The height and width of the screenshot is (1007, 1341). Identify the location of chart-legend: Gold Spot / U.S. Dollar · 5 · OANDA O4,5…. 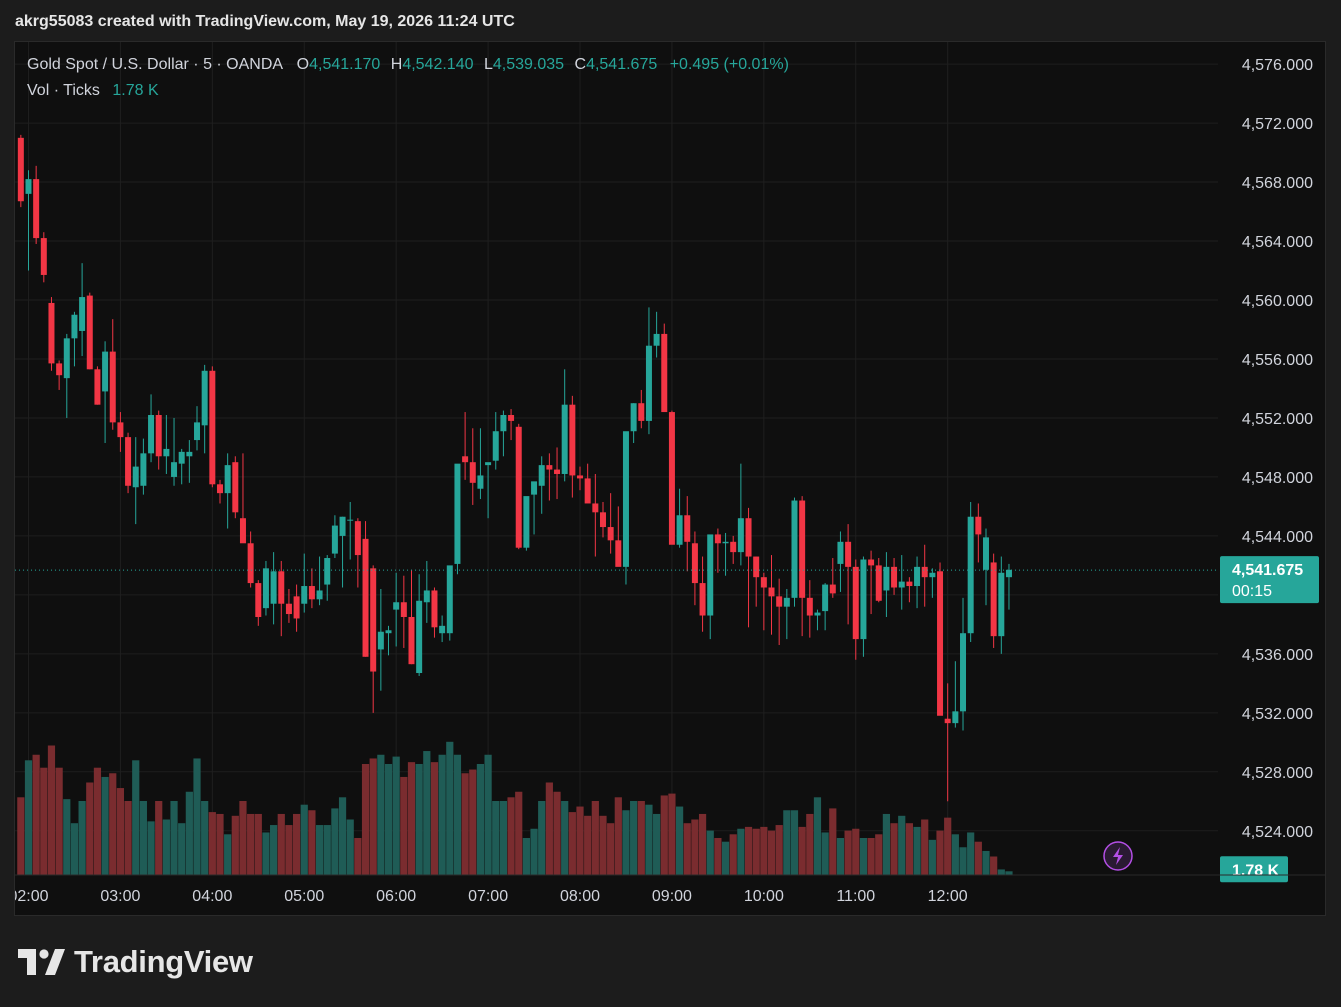
(408, 80).